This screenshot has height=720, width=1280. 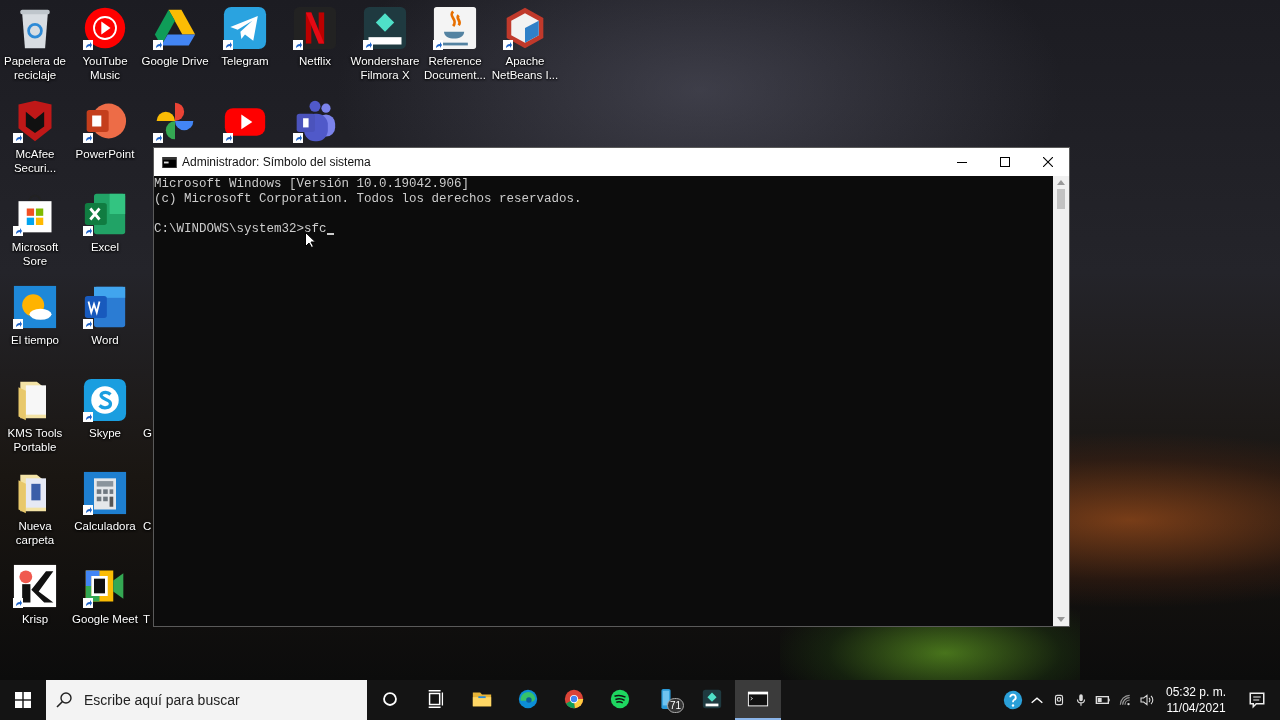 What do you see at coordinates (105, 238) in the screenshot?
I see `desktop-item: Excel` at bounding box center [105, 238].